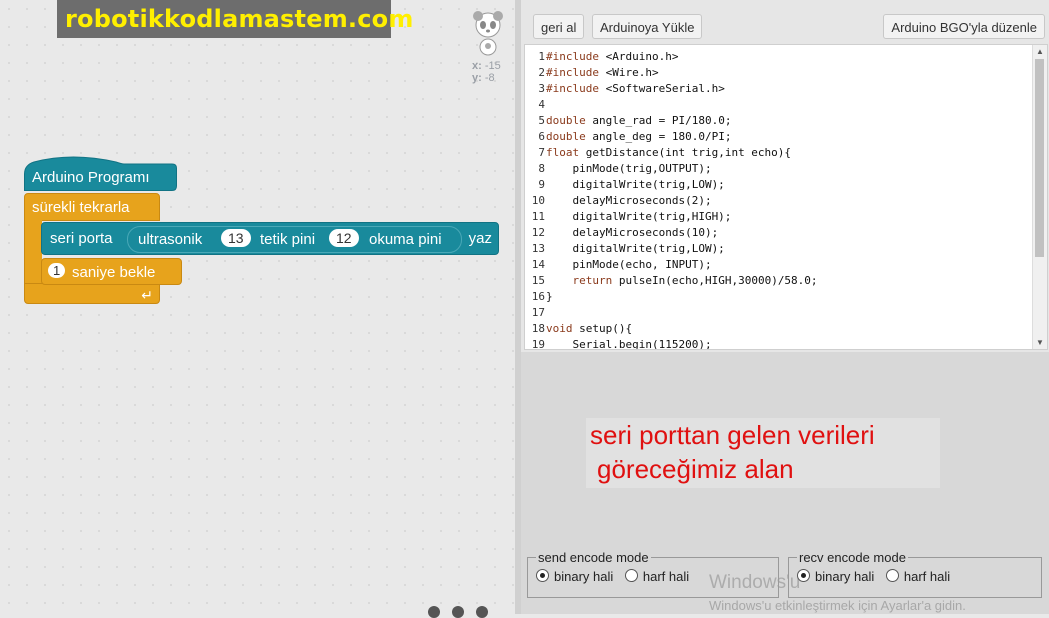 Image resolution: width=1049 pixels, height=618 pixels. I want to click on line-number: 12, so click(538, 232).